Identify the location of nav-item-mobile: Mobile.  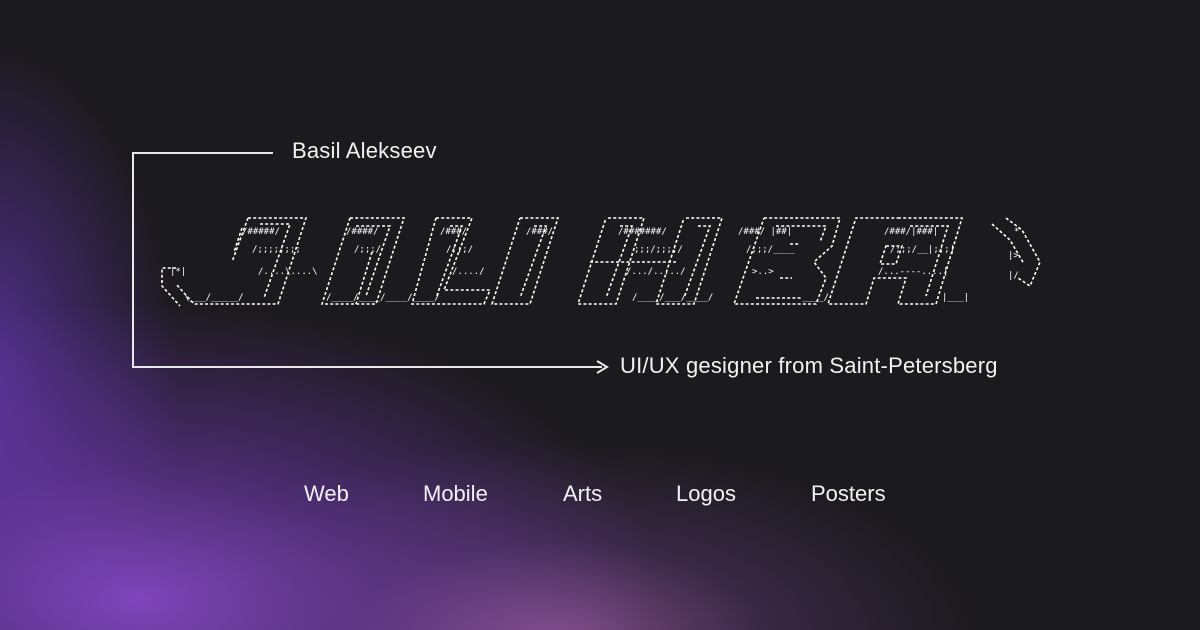
(455, 494).